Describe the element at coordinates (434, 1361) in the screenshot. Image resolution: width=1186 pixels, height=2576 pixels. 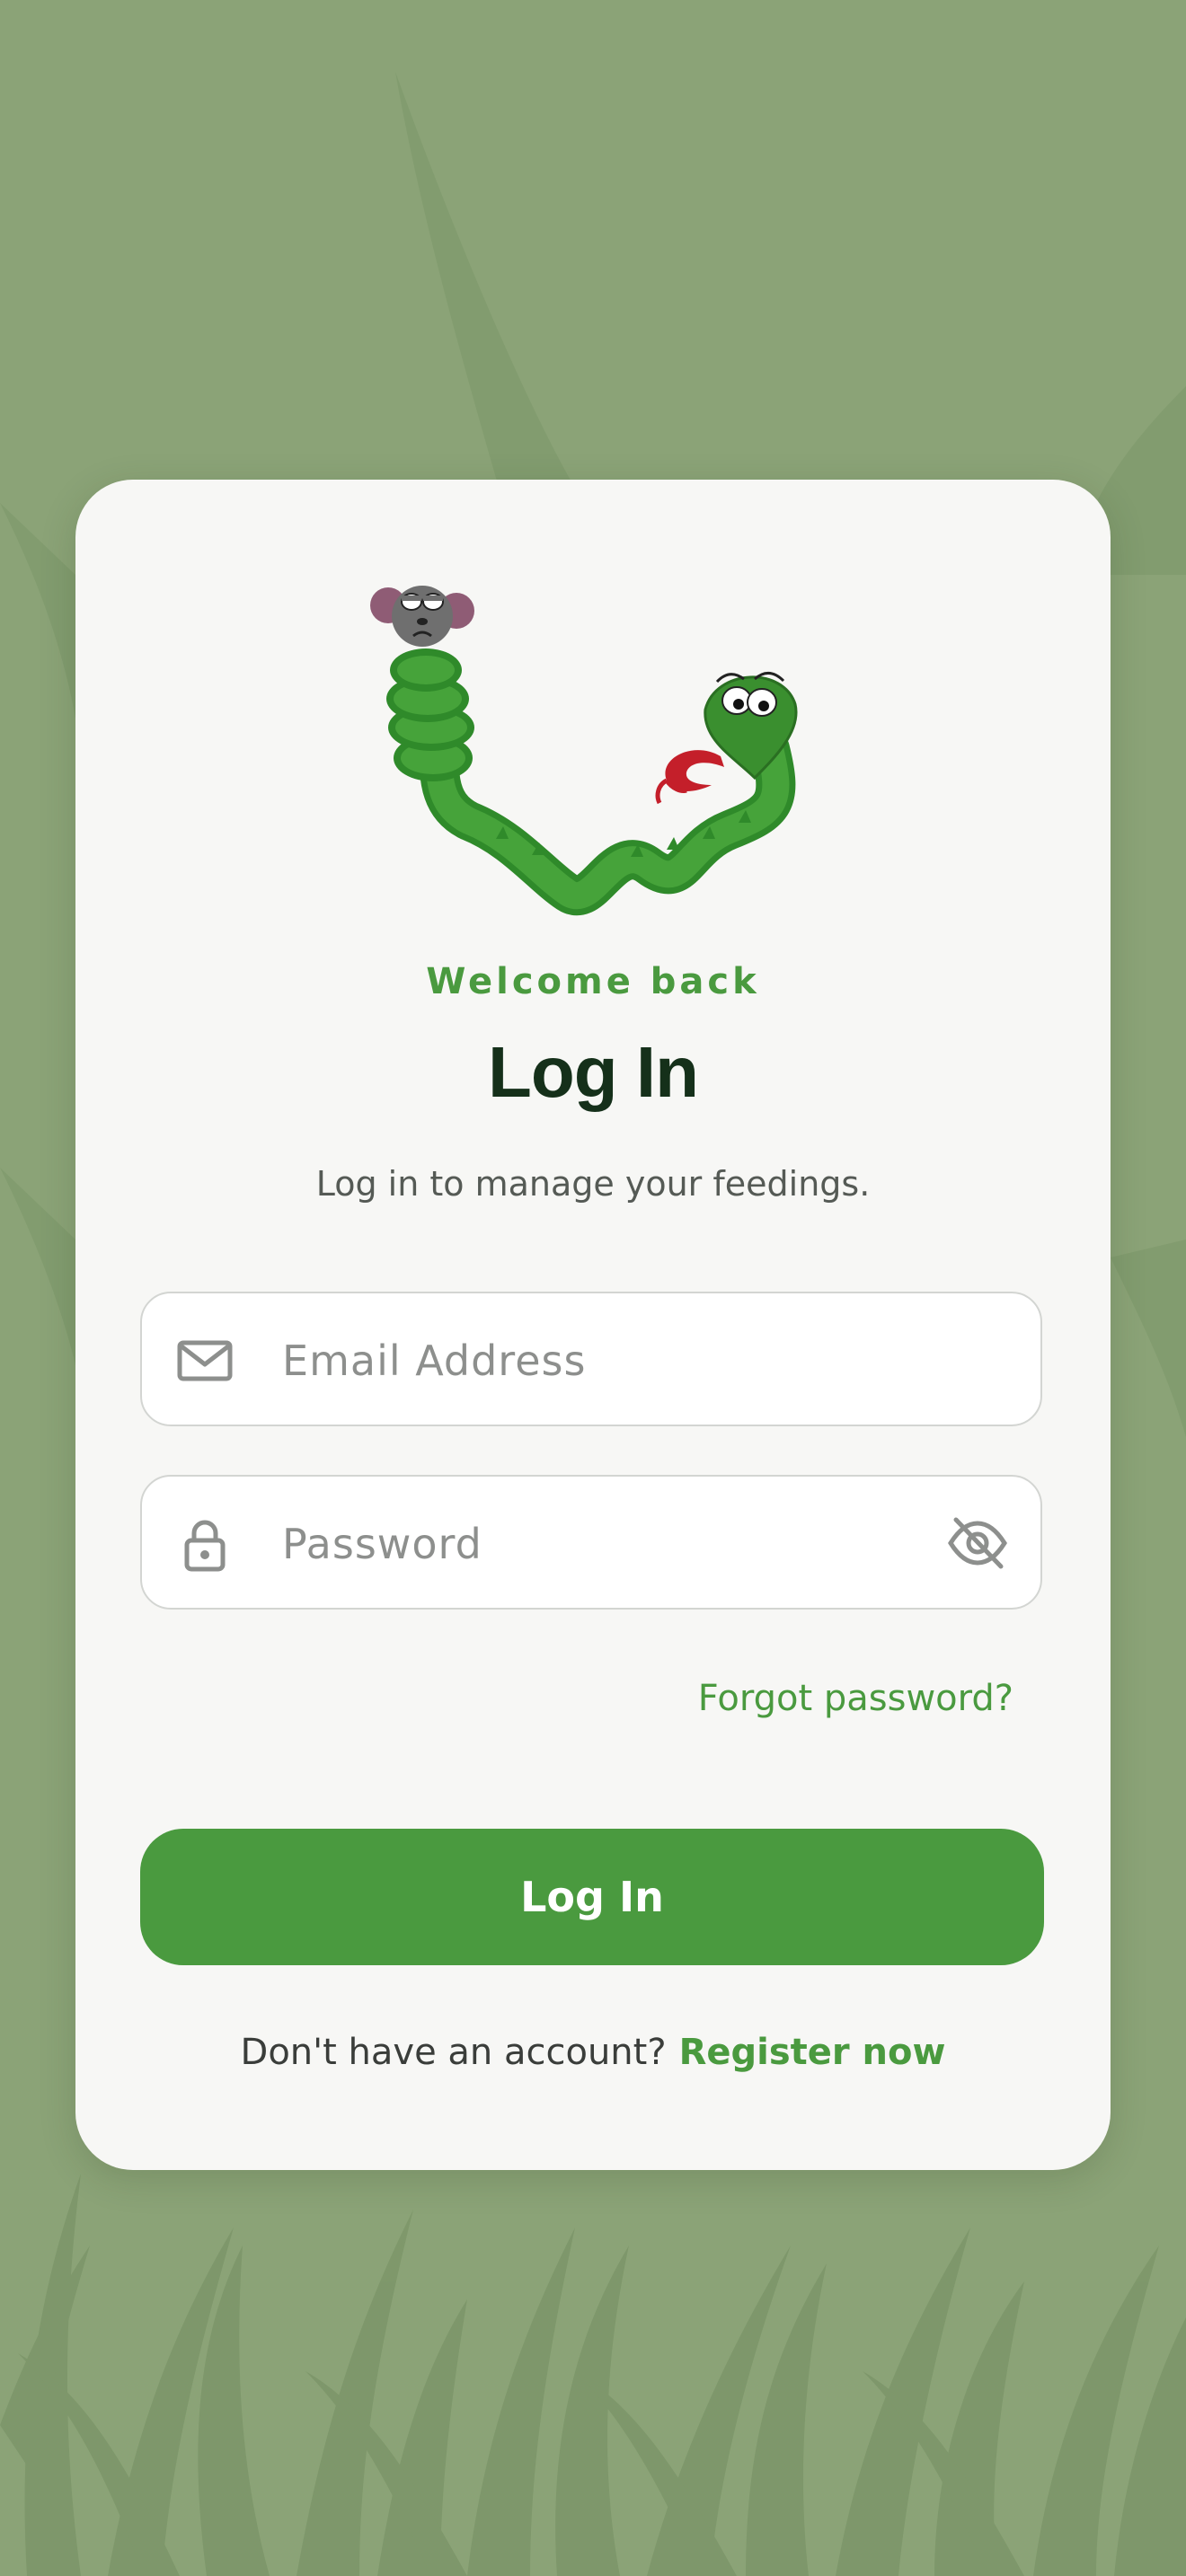
I see `email-placeholder: Email Address` at that location.